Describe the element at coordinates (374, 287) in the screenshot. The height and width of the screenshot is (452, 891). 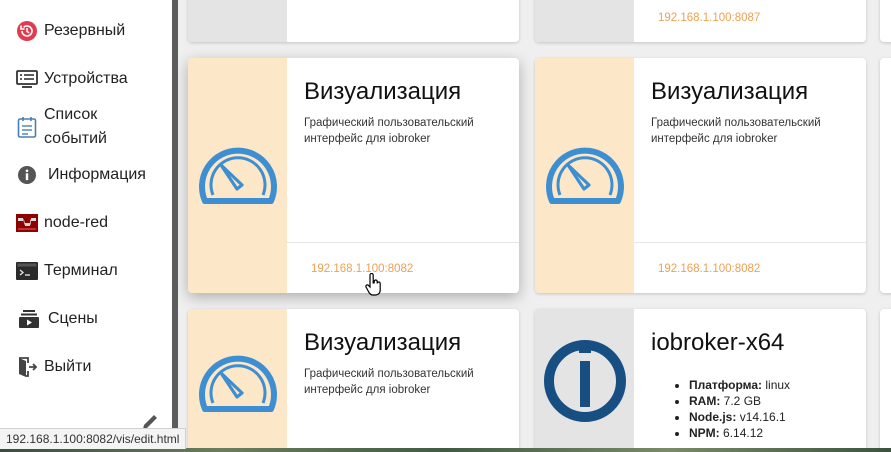
I see `hand-cursor-icon` at that location.